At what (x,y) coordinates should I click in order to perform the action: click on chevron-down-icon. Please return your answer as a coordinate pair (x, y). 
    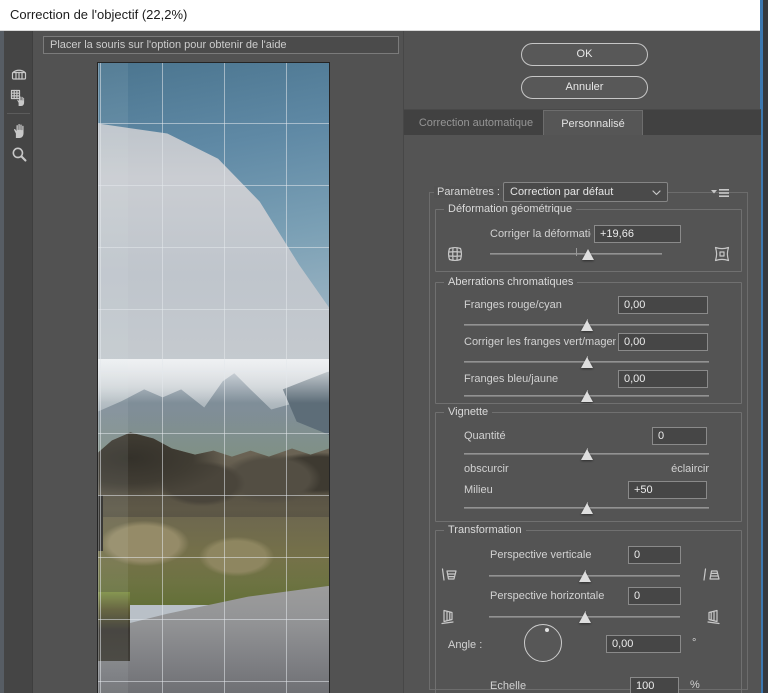
    Looking at the image, I should click on (656, 193).